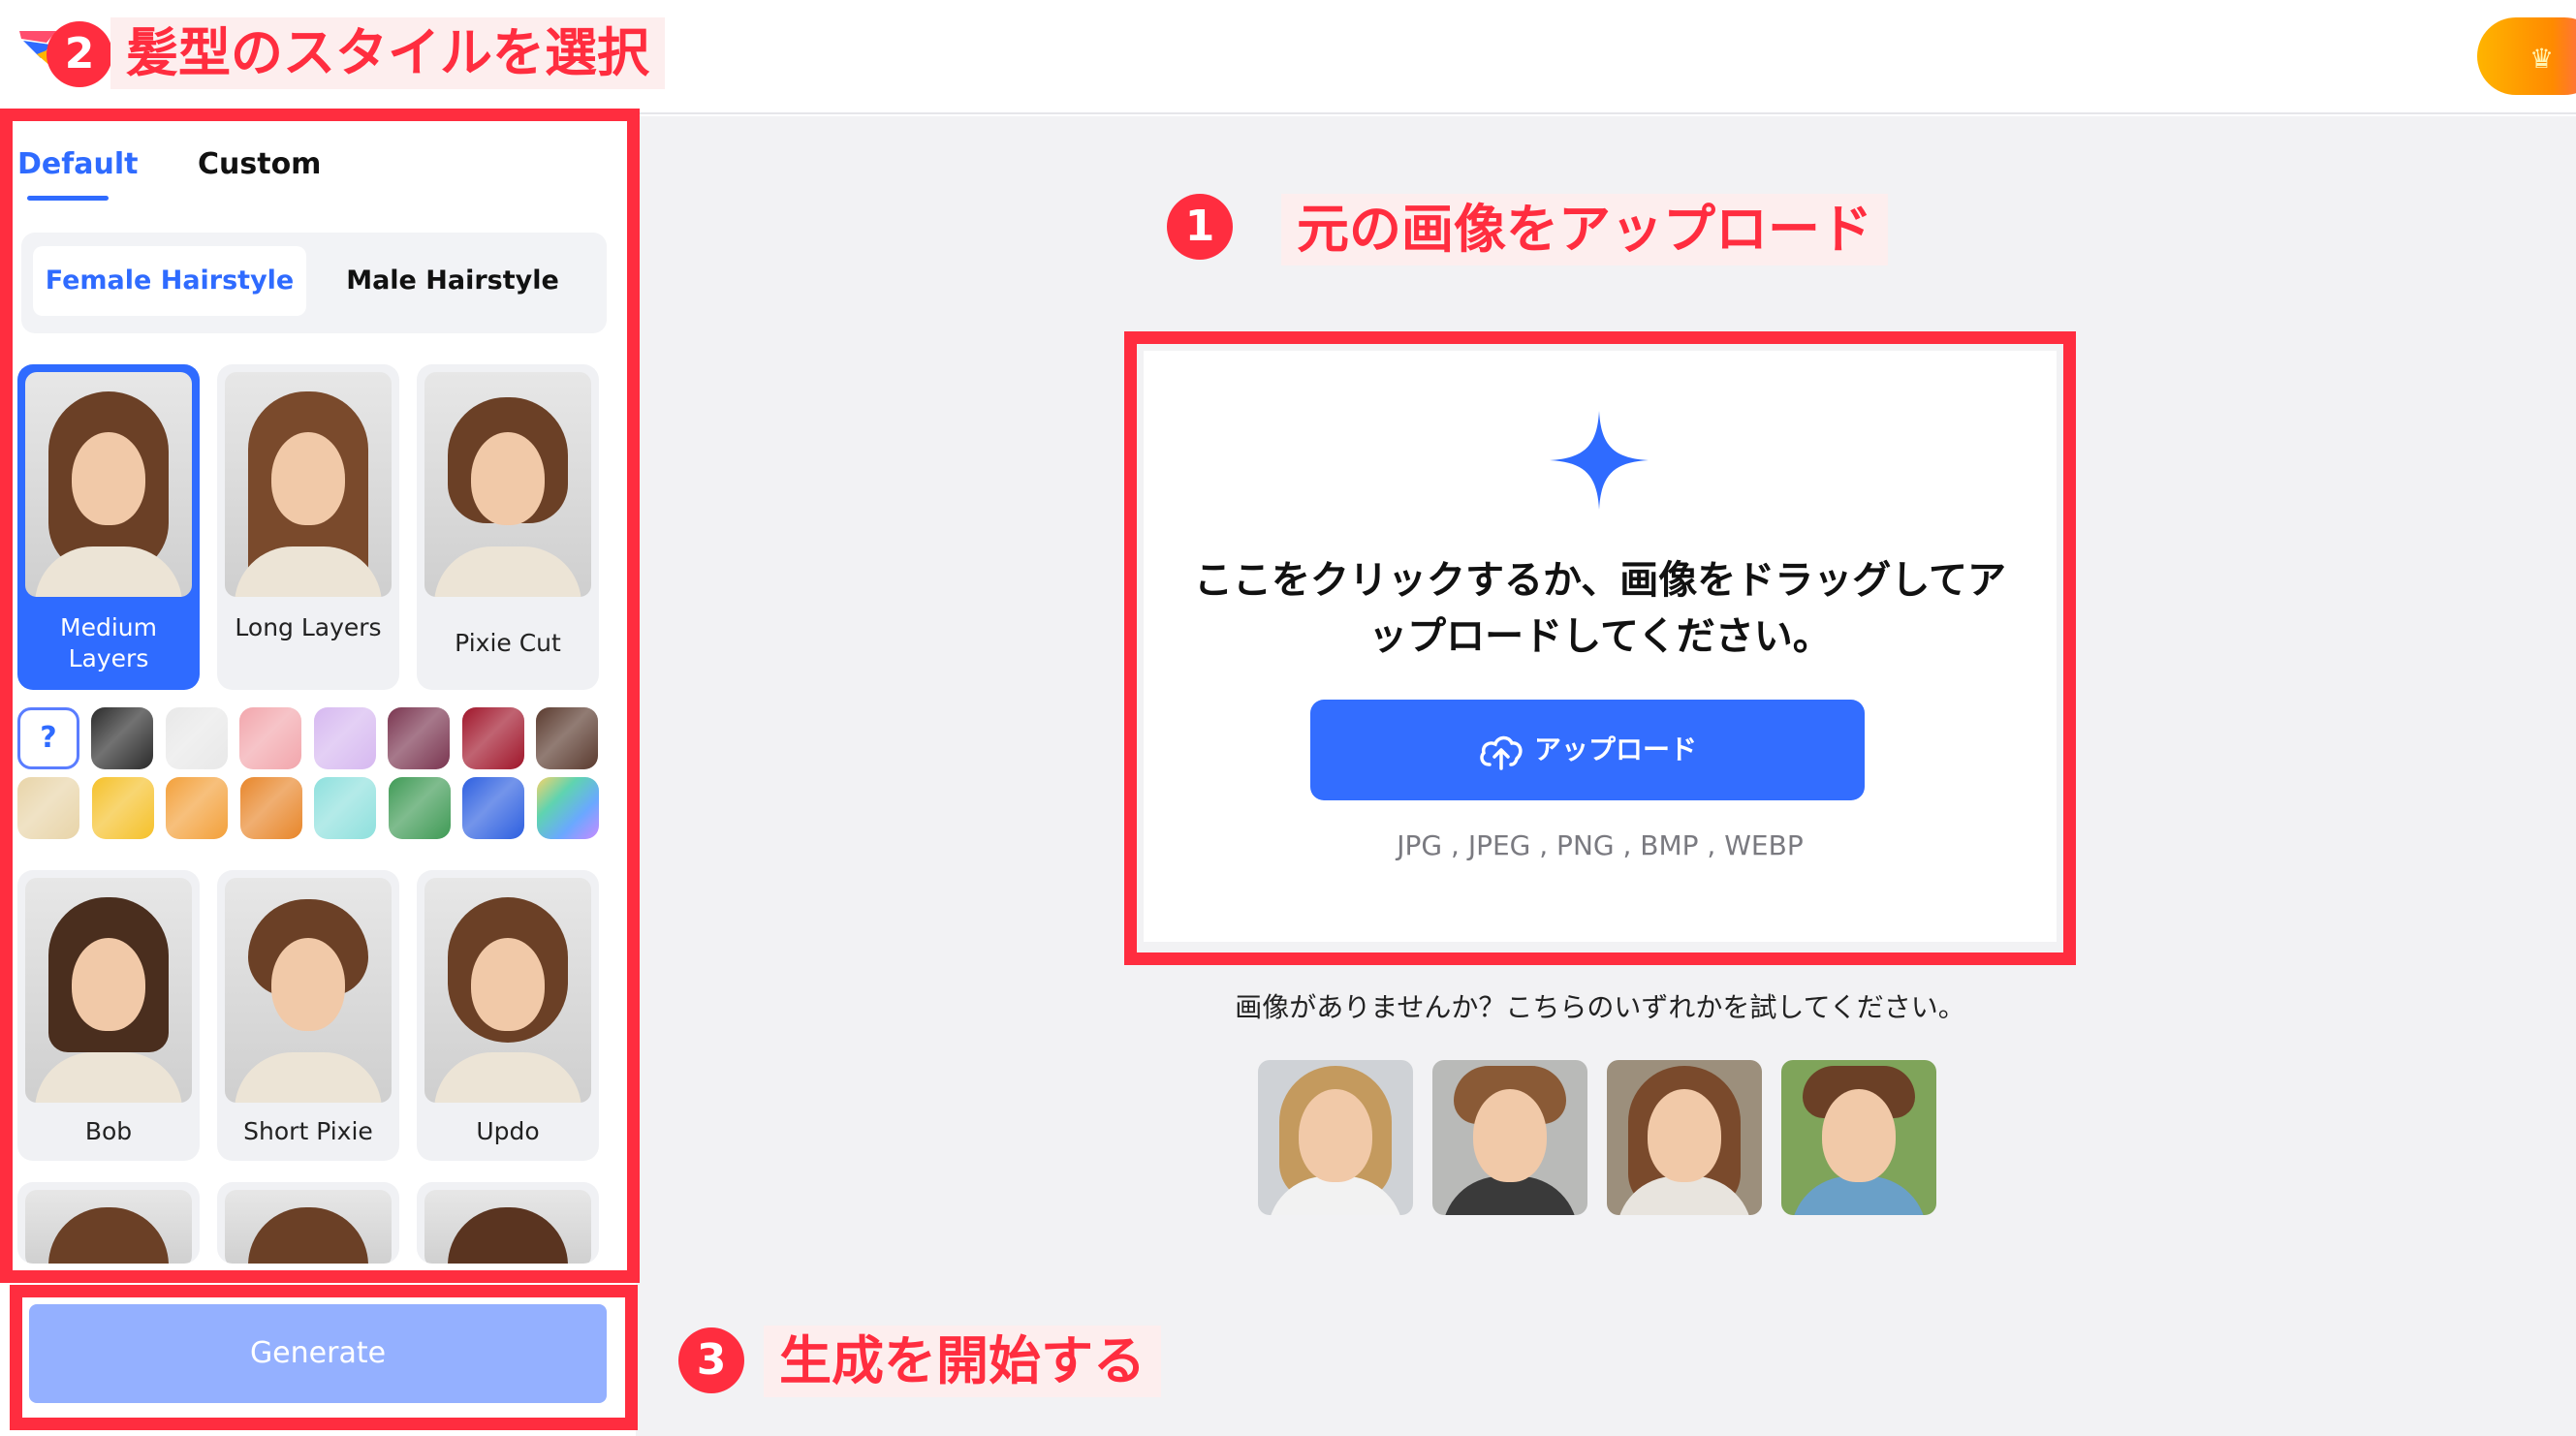  Describe the element at coordinates (1200, 227) in the screenshot. I see `annotation-step-1-badge: 1` at that location.